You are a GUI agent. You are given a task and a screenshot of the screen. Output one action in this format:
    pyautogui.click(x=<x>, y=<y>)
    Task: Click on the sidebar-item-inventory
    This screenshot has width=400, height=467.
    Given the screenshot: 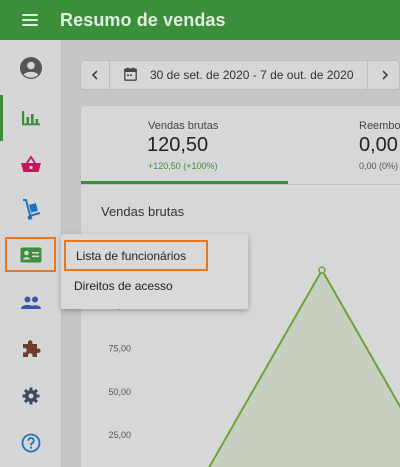 What is the action you would take?
    pyautogui.click(x=30, y=210)
    